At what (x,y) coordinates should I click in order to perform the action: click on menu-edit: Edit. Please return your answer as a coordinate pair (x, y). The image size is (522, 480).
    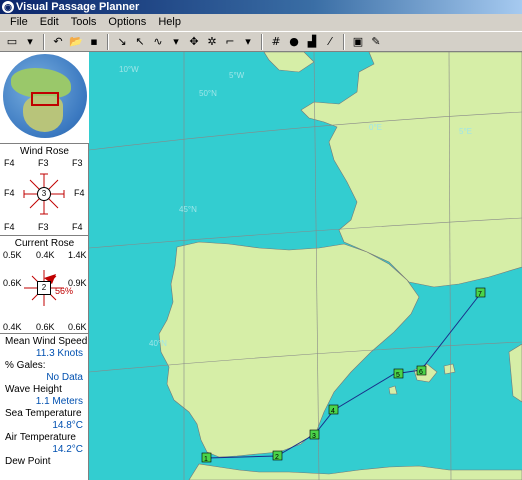
    Looking at the image, I should click on (49, 22).